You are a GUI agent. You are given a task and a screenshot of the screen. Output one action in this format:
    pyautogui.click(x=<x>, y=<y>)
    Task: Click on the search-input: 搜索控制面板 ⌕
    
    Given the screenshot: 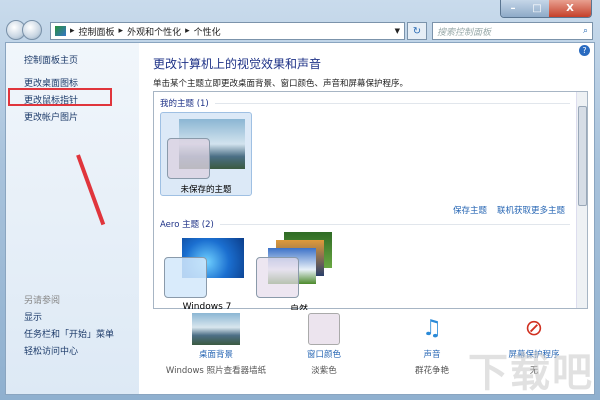 What is the action you would take?
    pyautogui.click(x=512, y=31)
    